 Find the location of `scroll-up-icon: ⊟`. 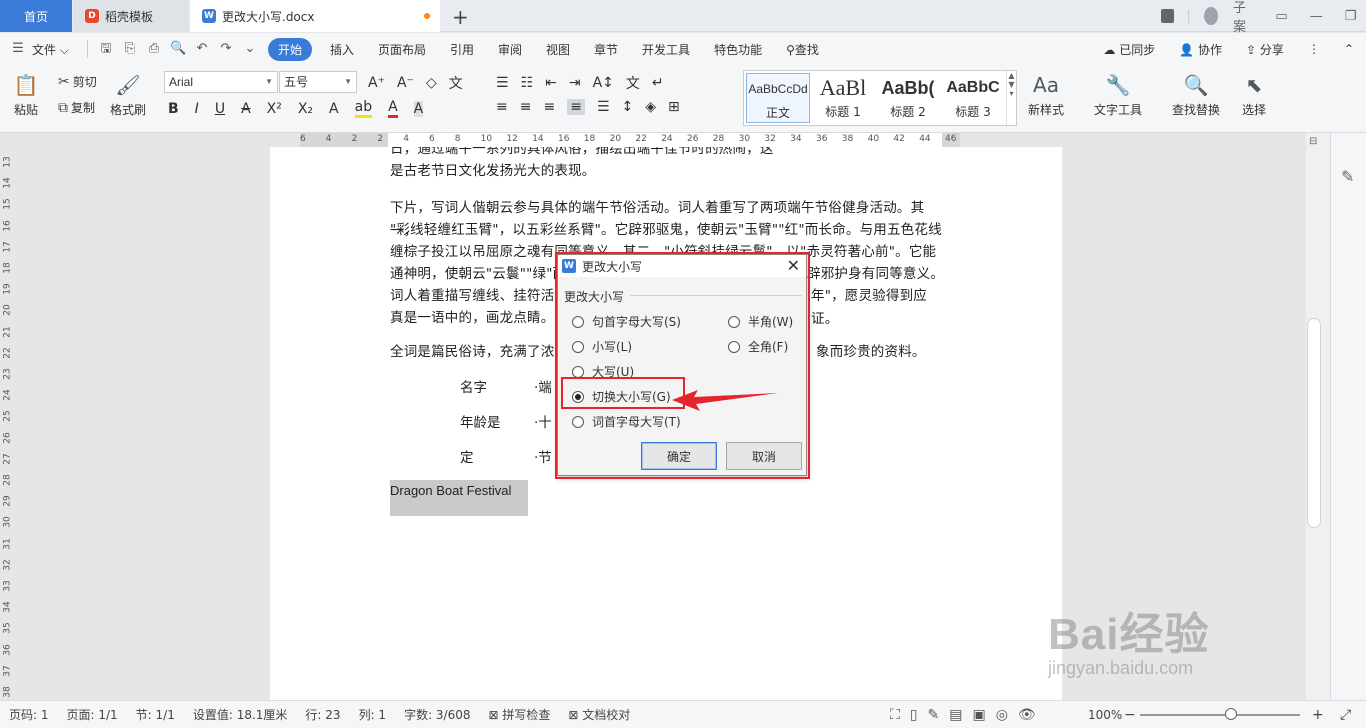

scroll-up-icon: ⊟ is located at coordinates (1313, 141).